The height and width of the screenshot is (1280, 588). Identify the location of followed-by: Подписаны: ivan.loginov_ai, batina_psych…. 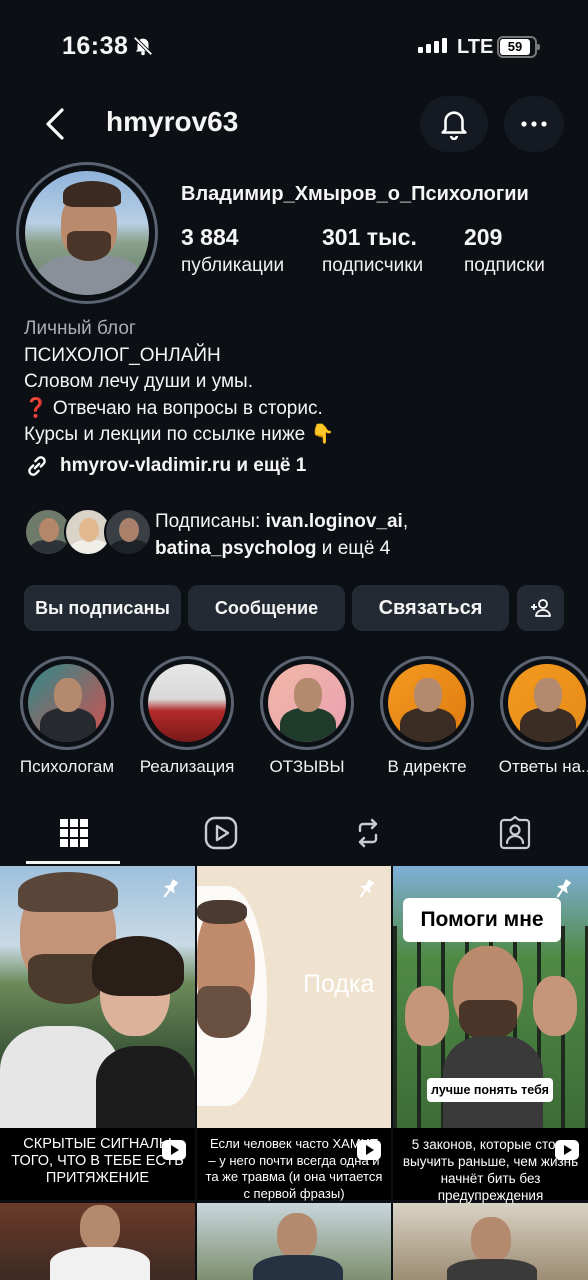
(304, 534).